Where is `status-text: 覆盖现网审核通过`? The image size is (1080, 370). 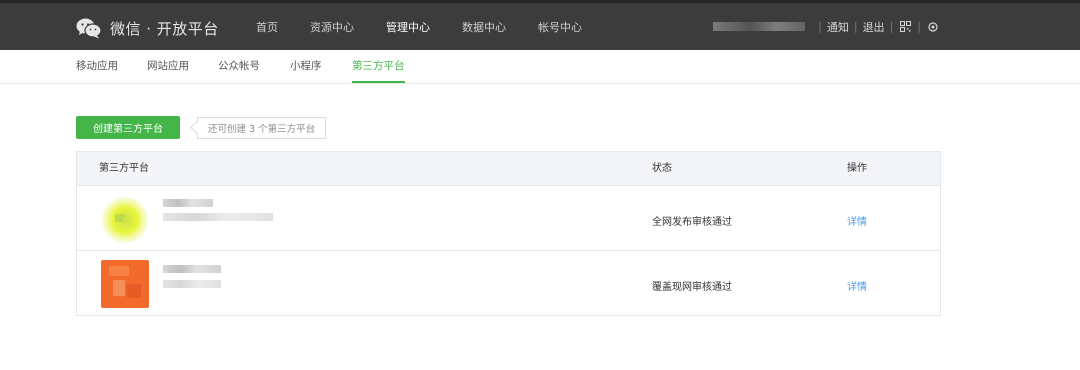
status-text: 覆盖现网审核通过 is located at coordinates (692, 287).